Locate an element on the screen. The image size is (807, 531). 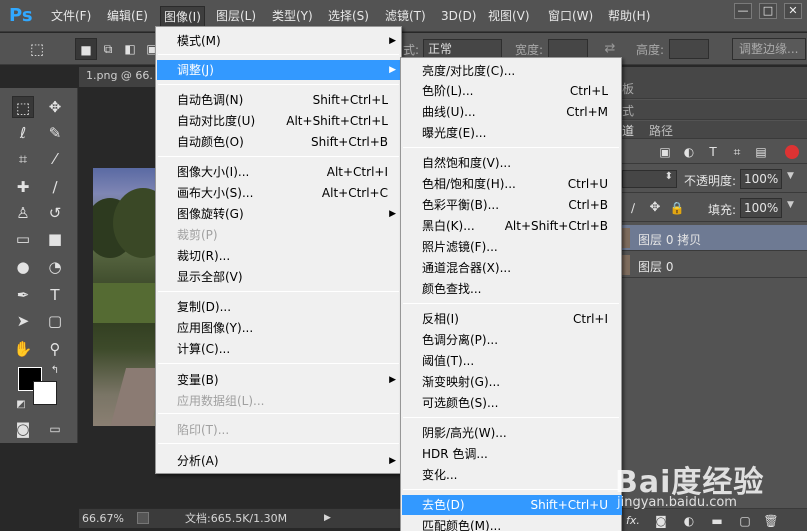
gradient-tool-icon: ■ is located at coordinates (55, 239).